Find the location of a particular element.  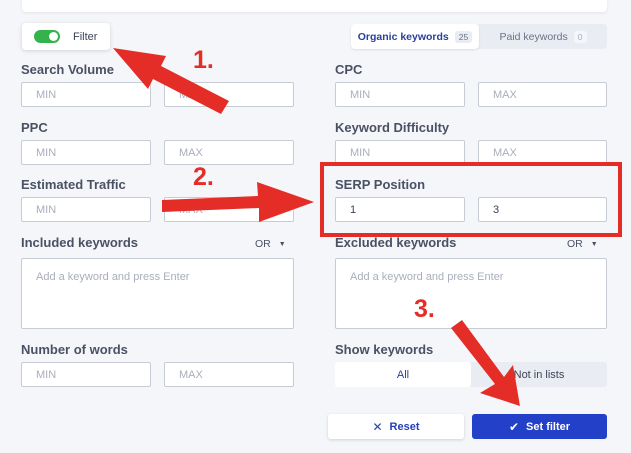

show-keywords-segmented-control: All Not in lists is located at coordinates (471, 374).